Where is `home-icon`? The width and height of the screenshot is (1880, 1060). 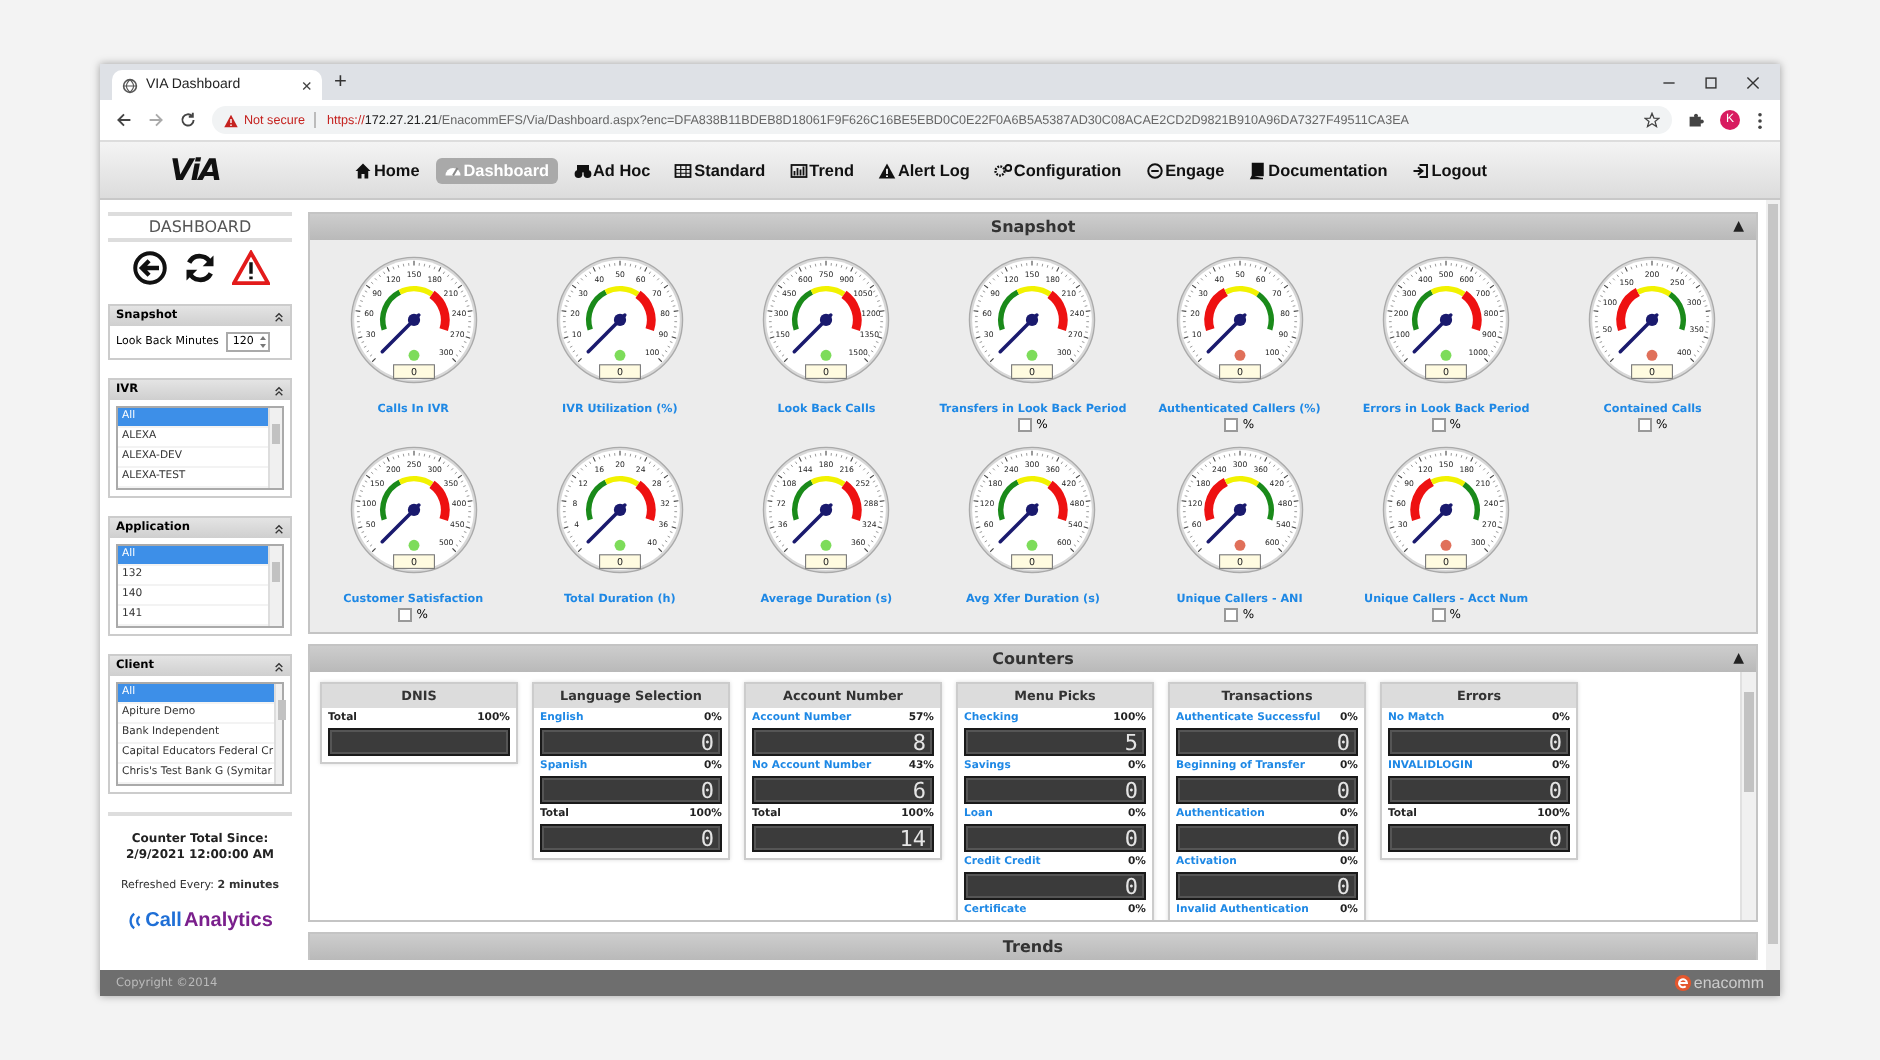
home-icon is located at coordinates (363, 170).